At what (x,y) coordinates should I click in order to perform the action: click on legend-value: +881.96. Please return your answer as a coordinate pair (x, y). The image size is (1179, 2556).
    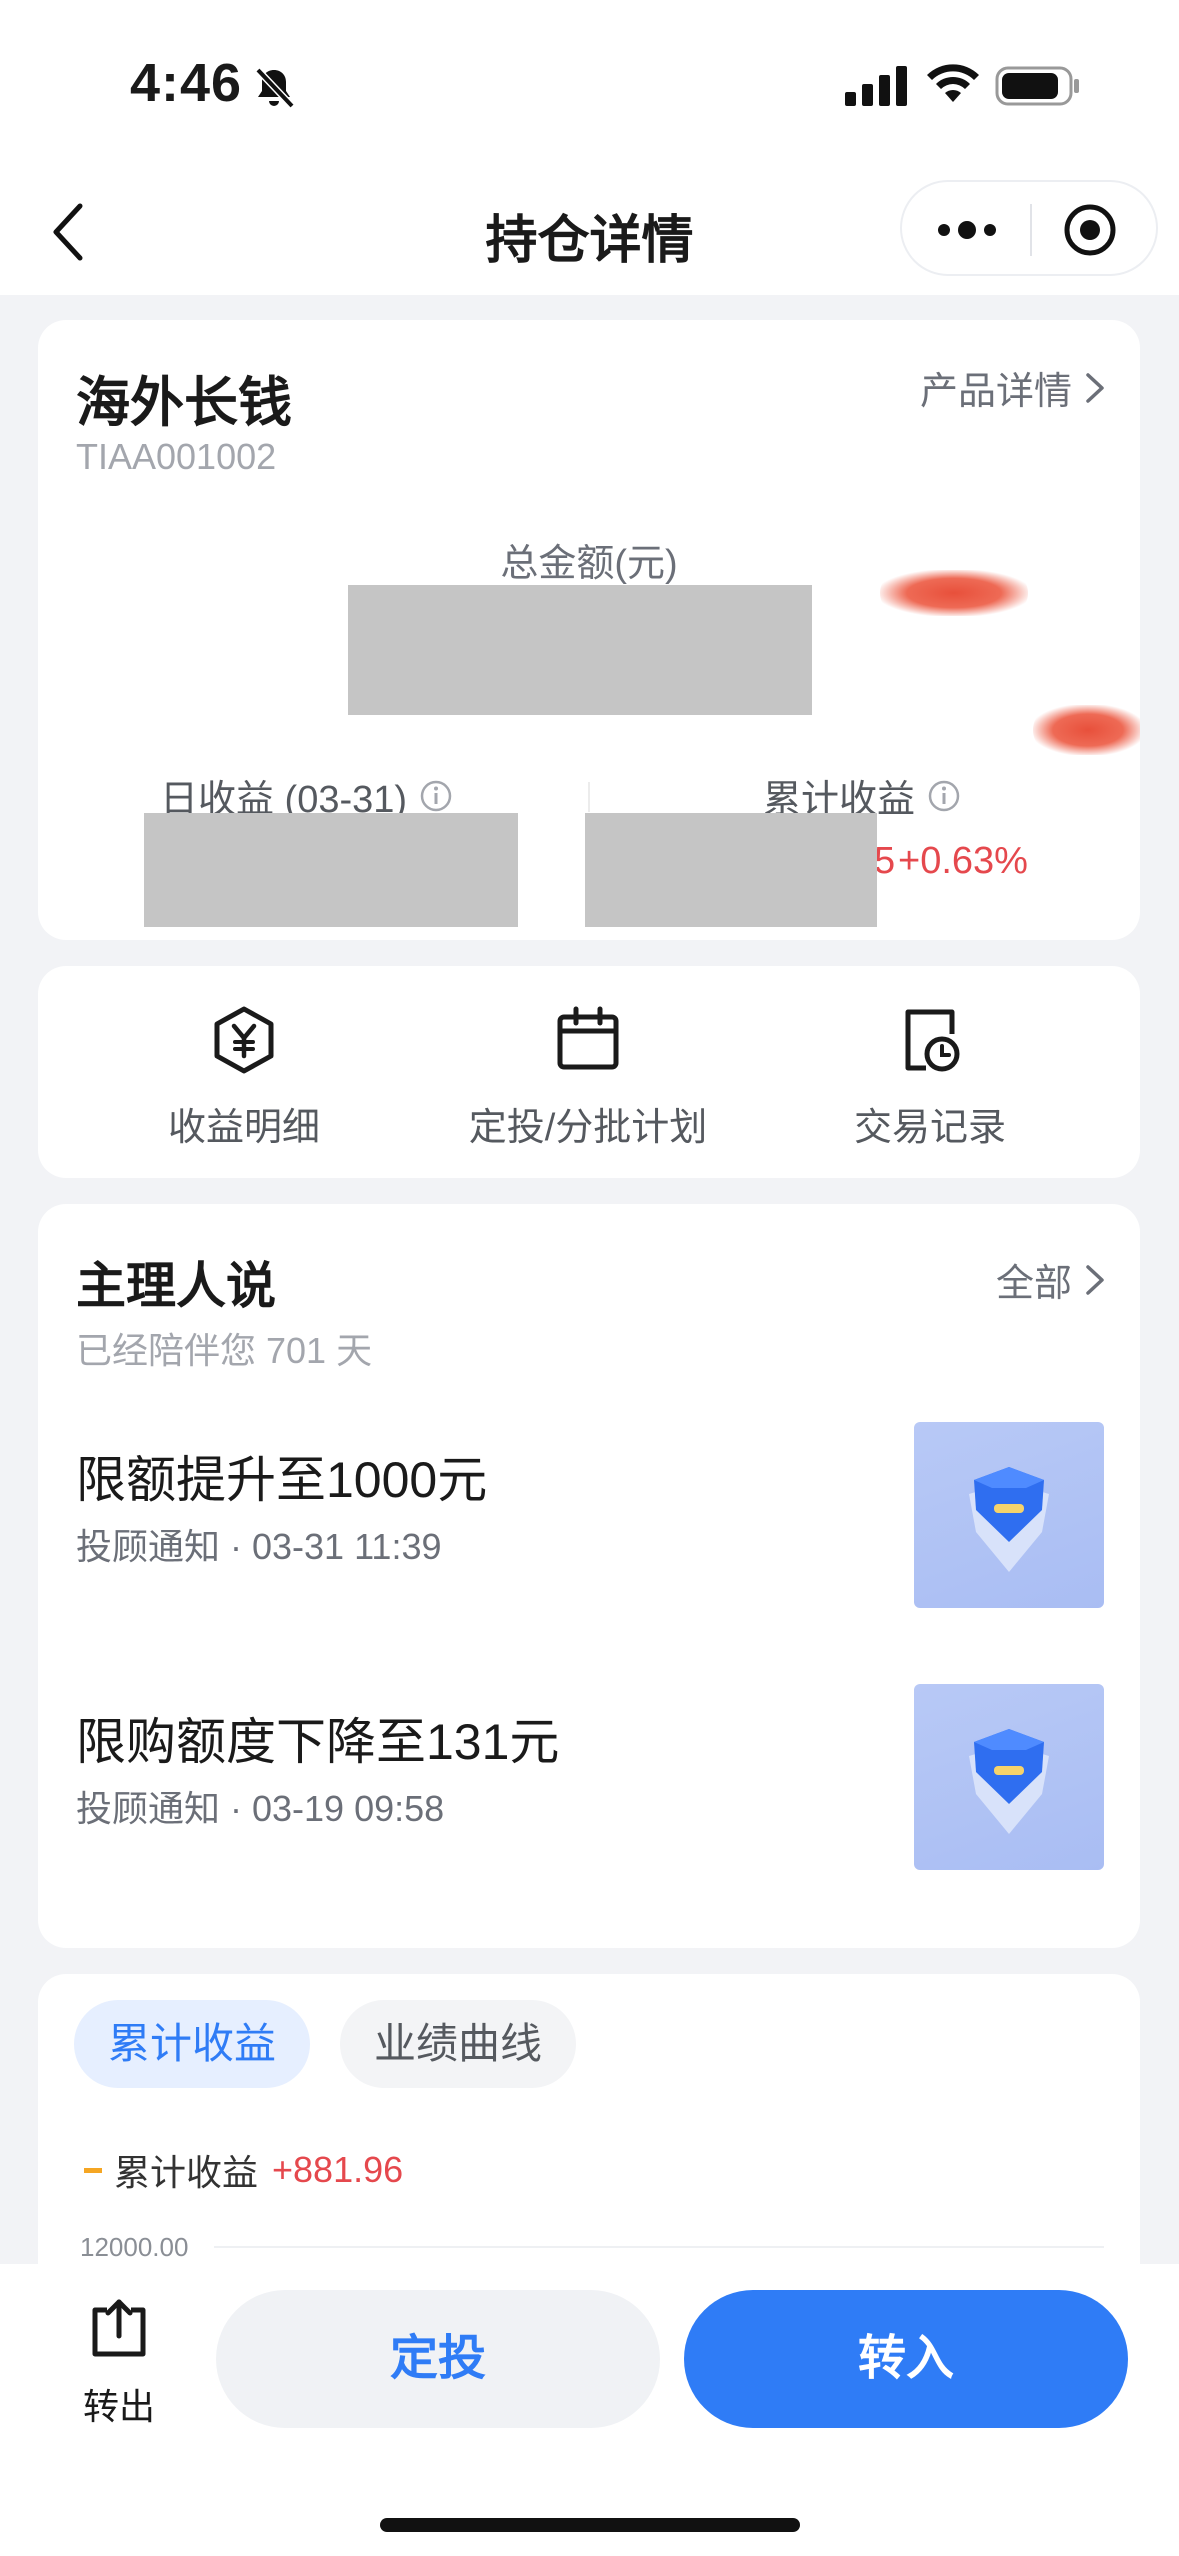
    Looking at the image, I should click on (338, 2169).